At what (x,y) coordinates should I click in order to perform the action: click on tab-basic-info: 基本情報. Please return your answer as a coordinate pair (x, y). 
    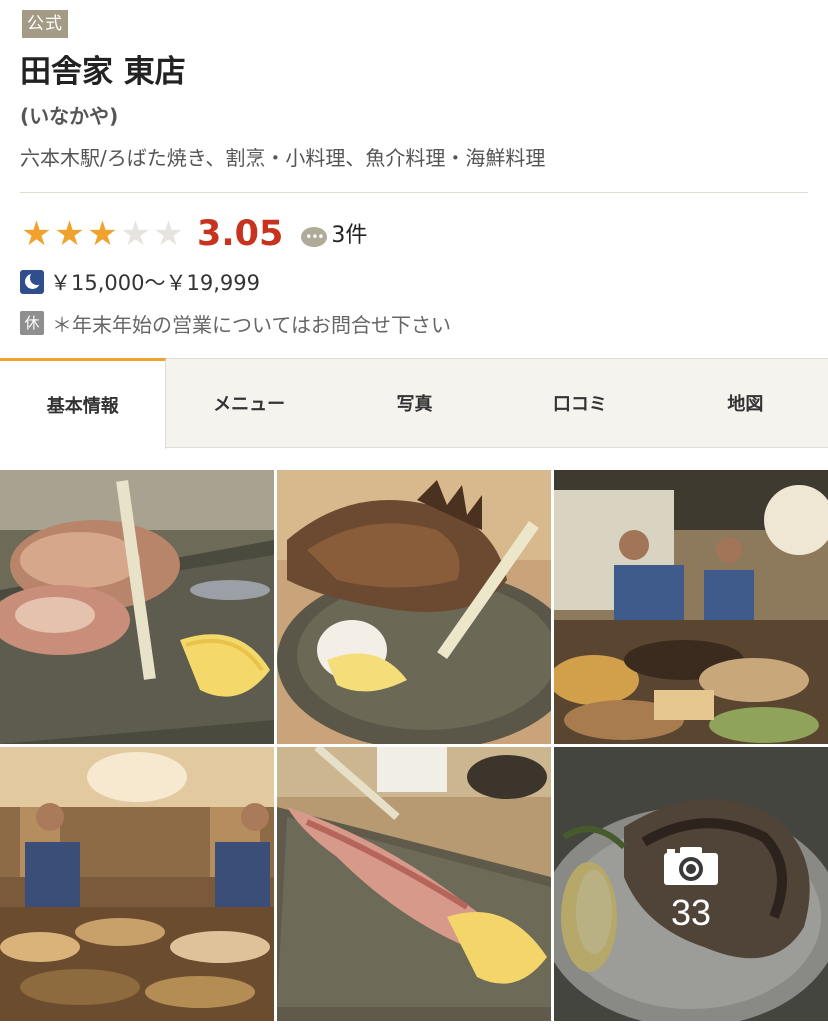
    Looking at the image, I should click on (83, 403).